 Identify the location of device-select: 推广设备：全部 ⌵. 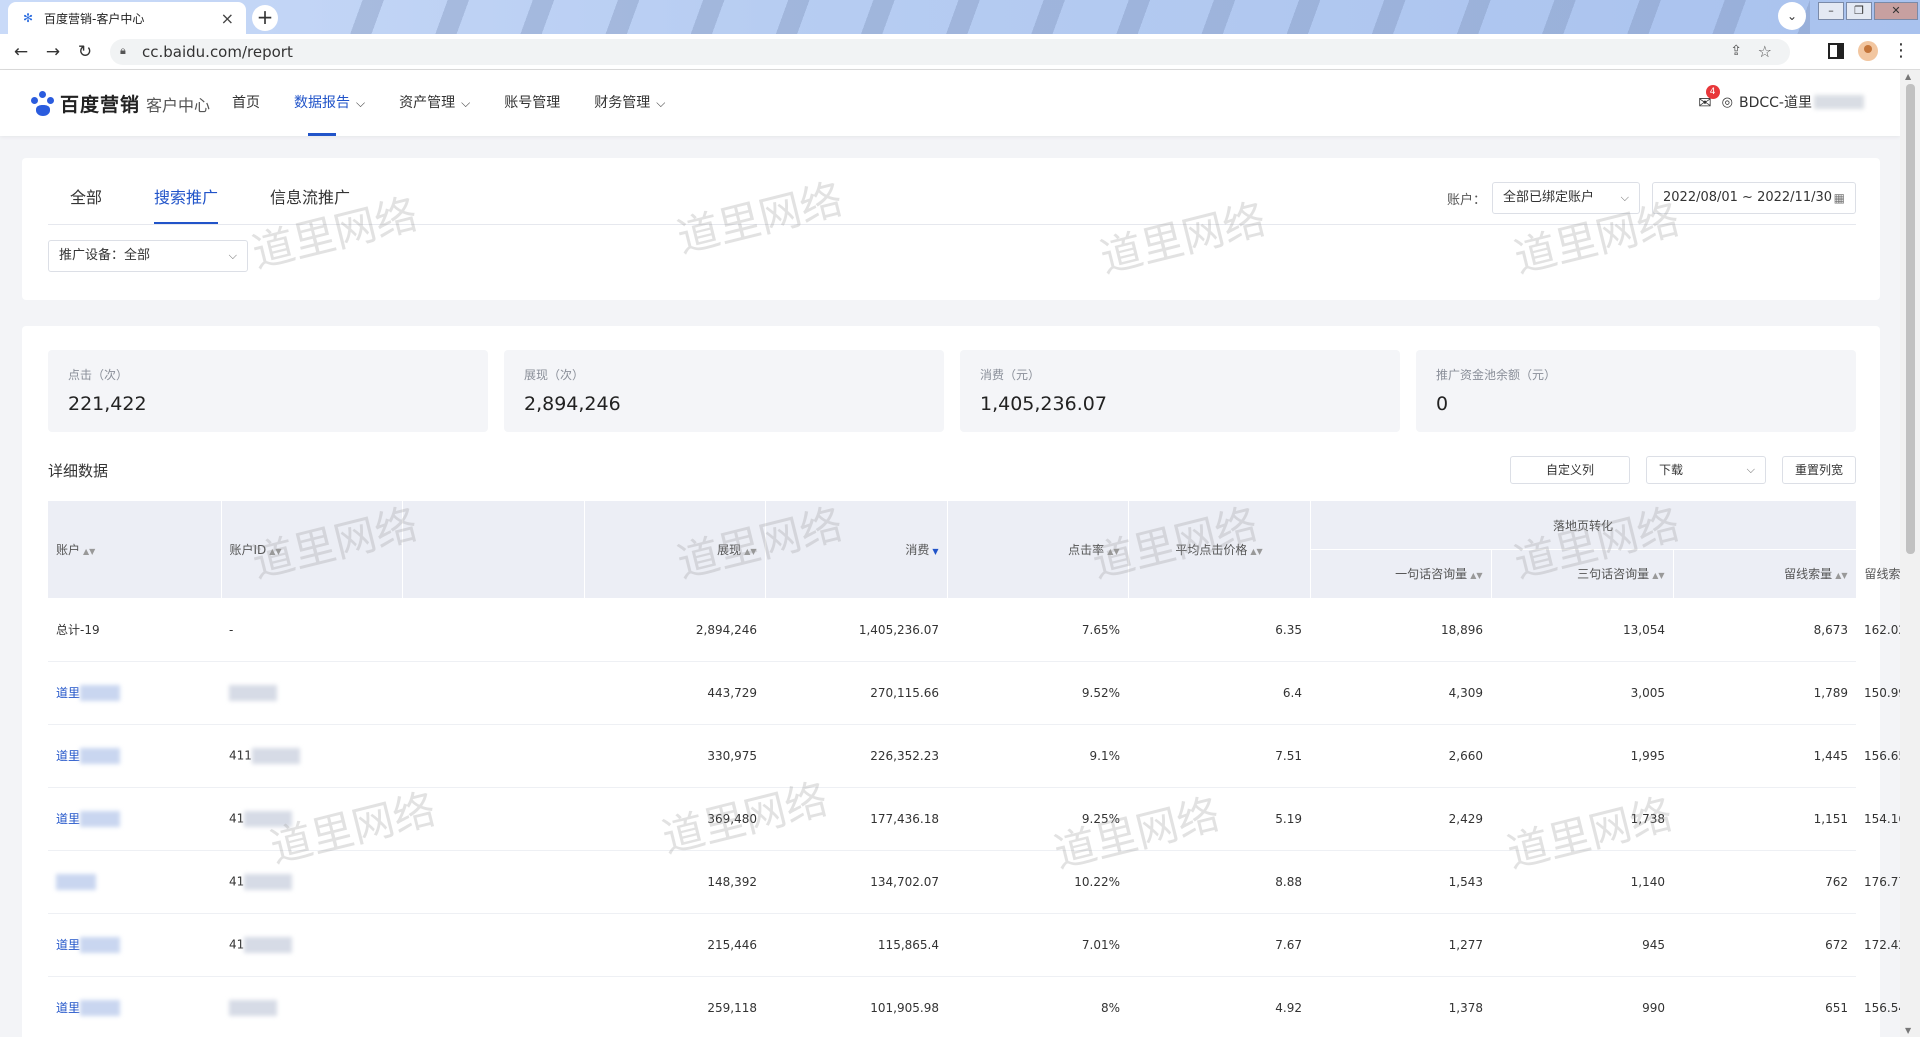
(148, 256).